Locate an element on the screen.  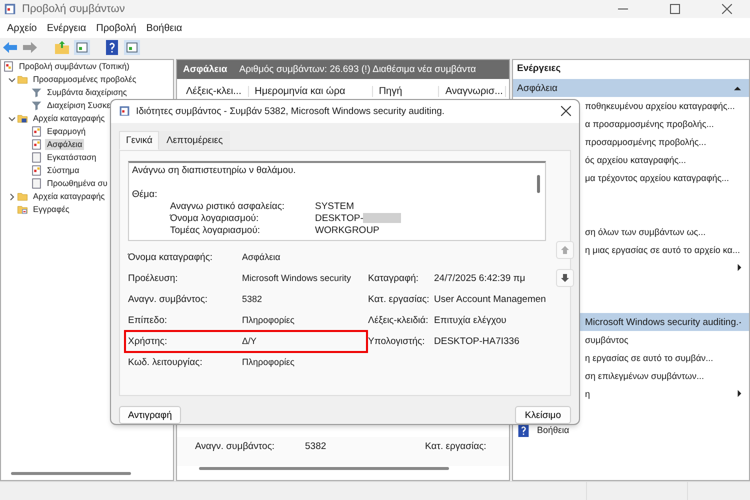
field-label: Λέξεις-κλειδιά: is located at coordinates (399, 320).